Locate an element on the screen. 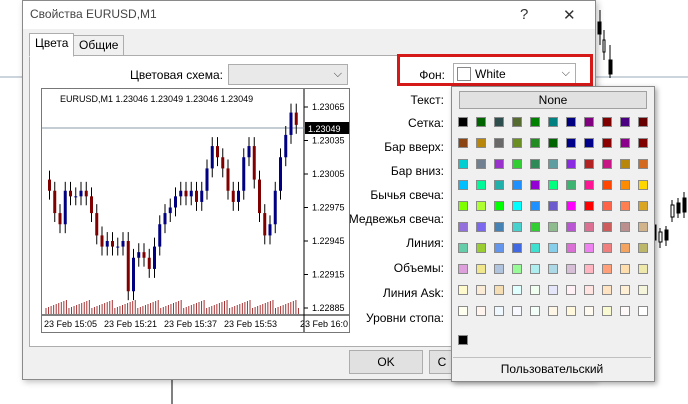 The width and height of the screenshot is (688, 404). ok-button: OK is located at coordinates (386, 362).